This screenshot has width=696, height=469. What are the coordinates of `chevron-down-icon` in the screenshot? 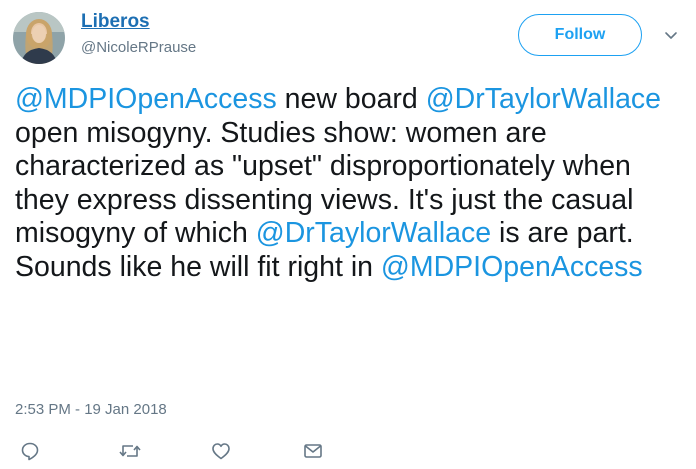 It's located at (671, 35).